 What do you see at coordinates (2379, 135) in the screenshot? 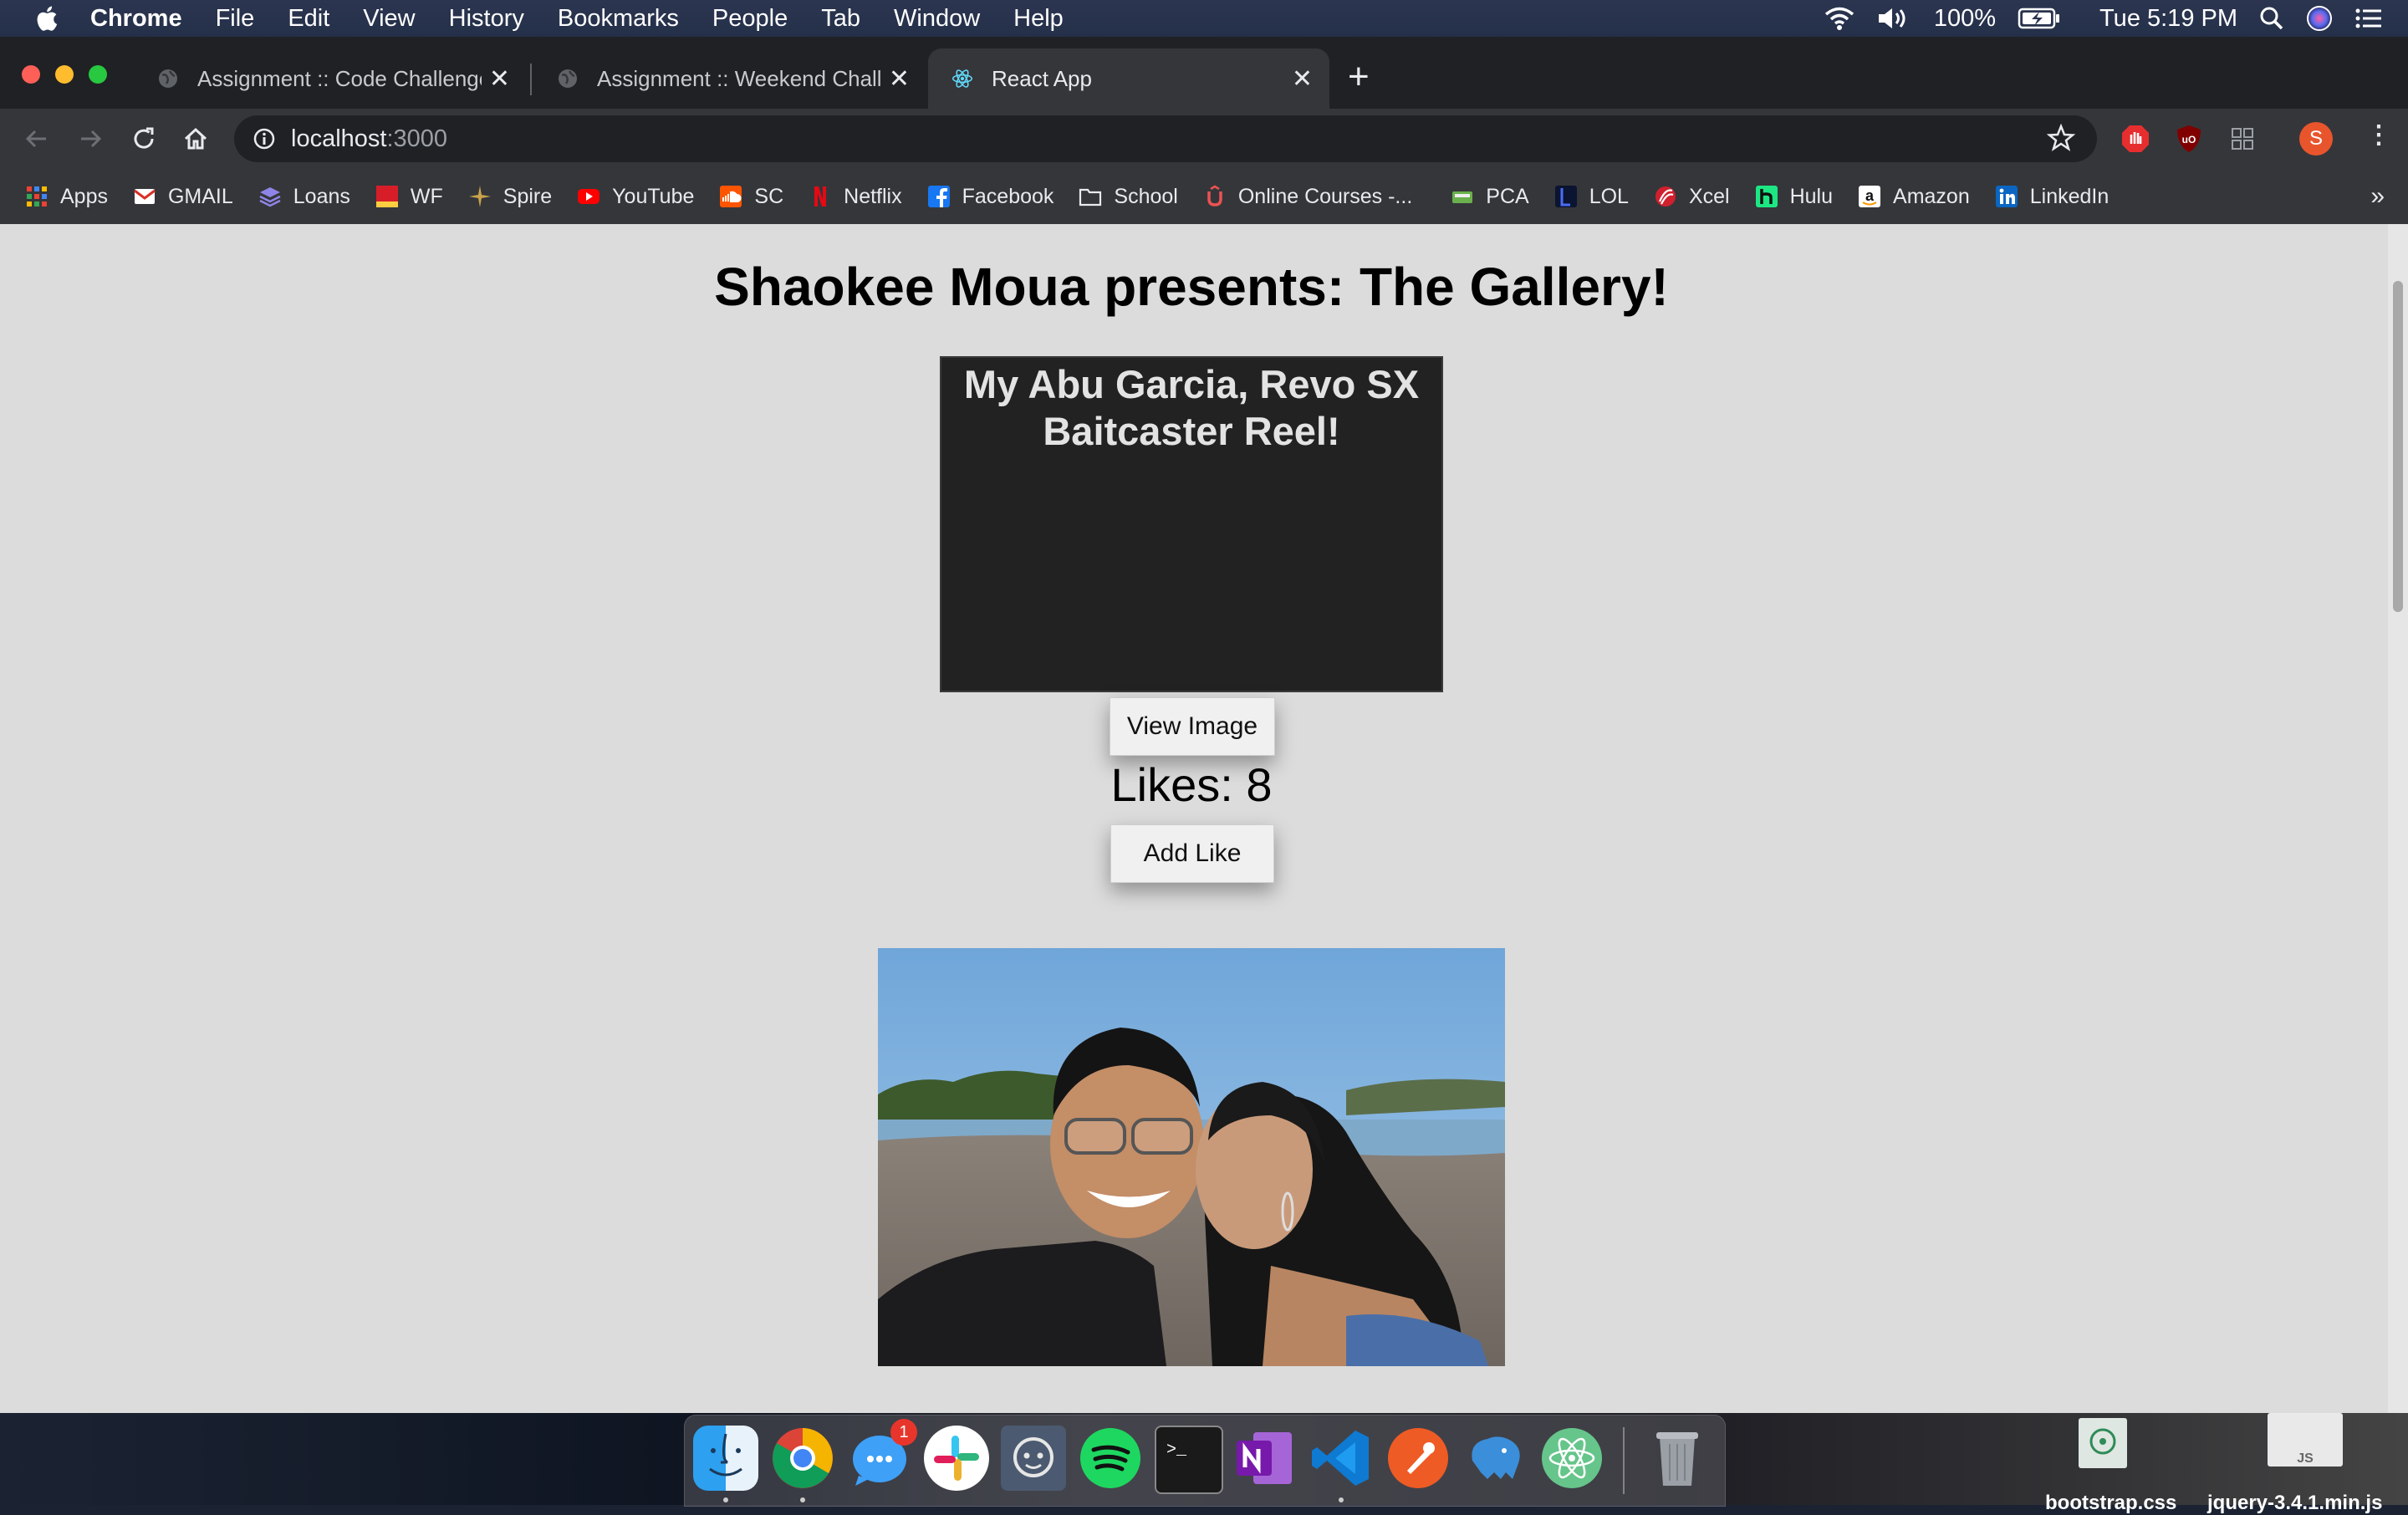
I see `chrome-menu-icon: ⋮` at bounding box center [2379, 135].